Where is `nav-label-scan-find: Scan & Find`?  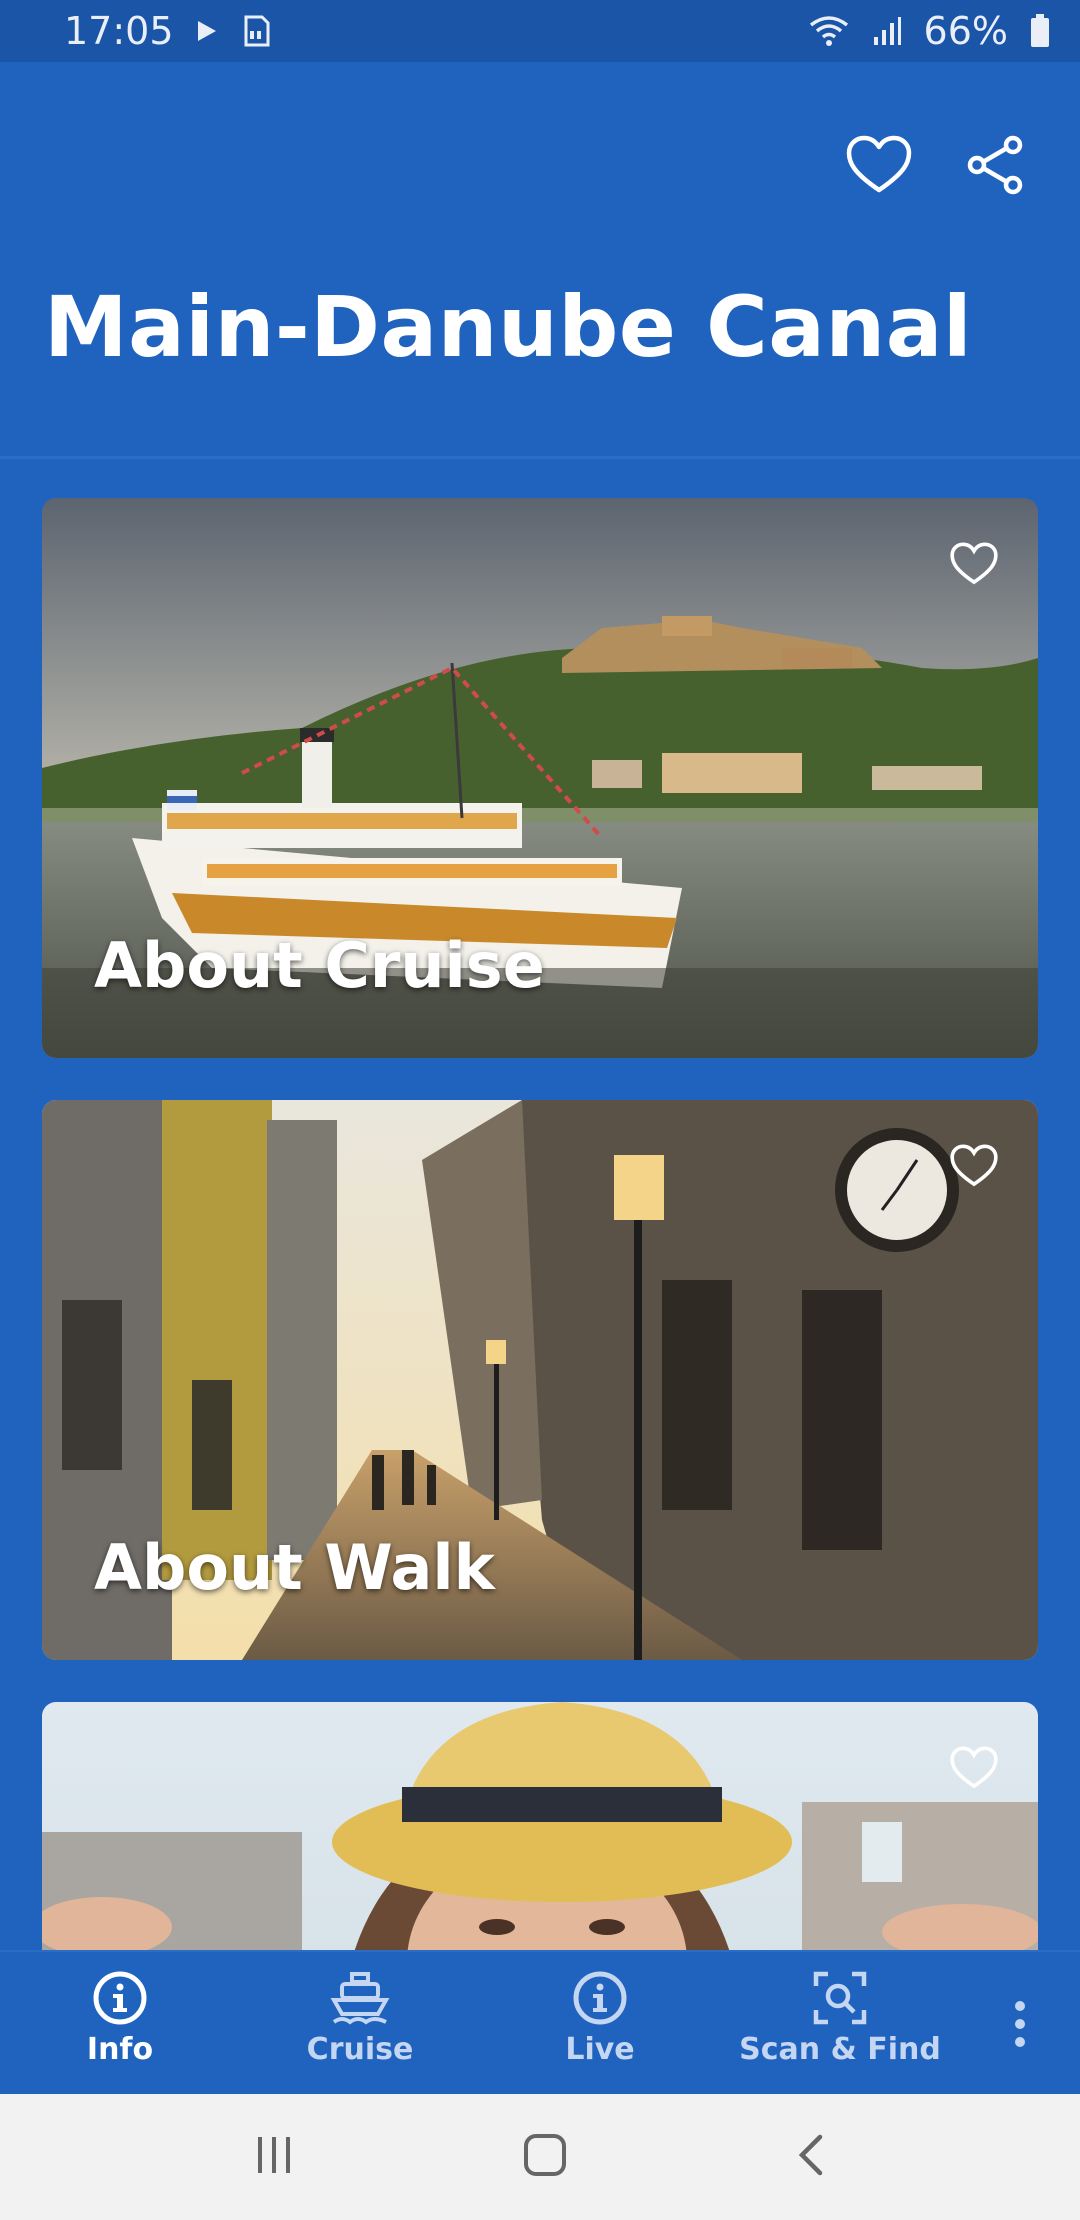 nav-label-scan-find: Scan & Find is located at coordinates (840, 2049).